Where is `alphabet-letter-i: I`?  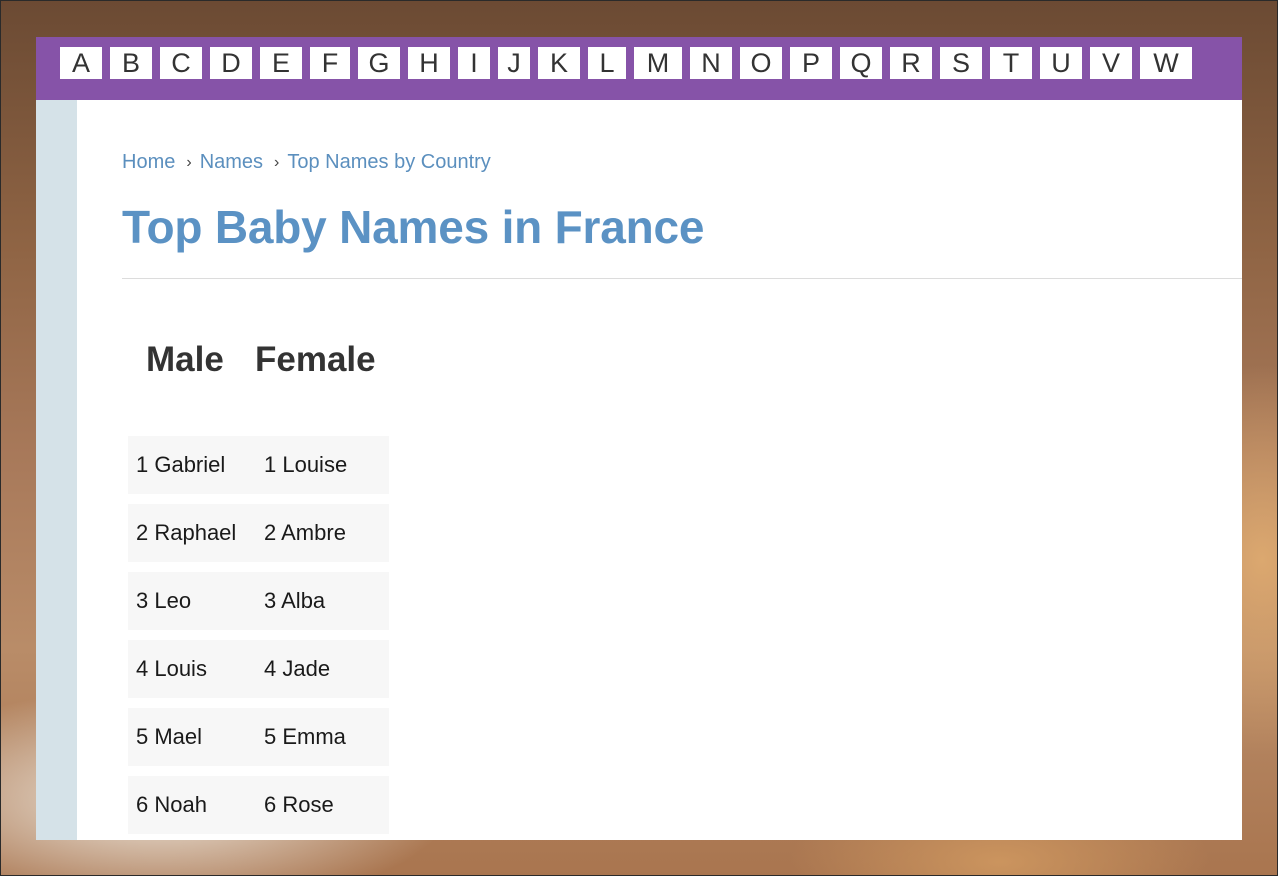 alphabet-letter-i: I is located at coordinates (474, 63).